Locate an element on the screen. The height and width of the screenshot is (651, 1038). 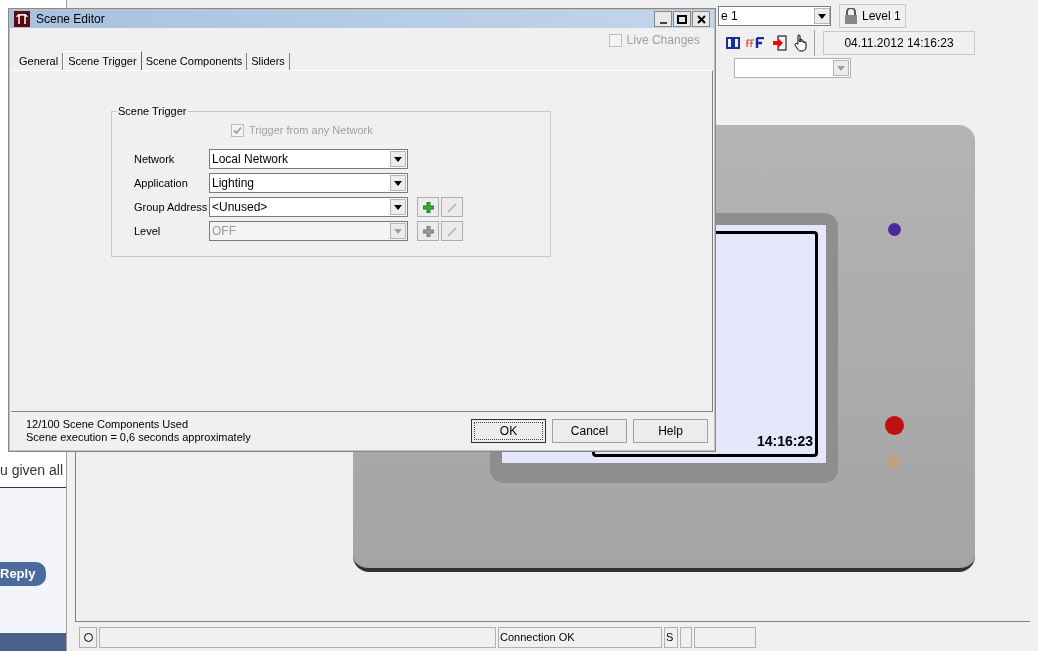
mode-status: S is located at coordinates (671, 637).